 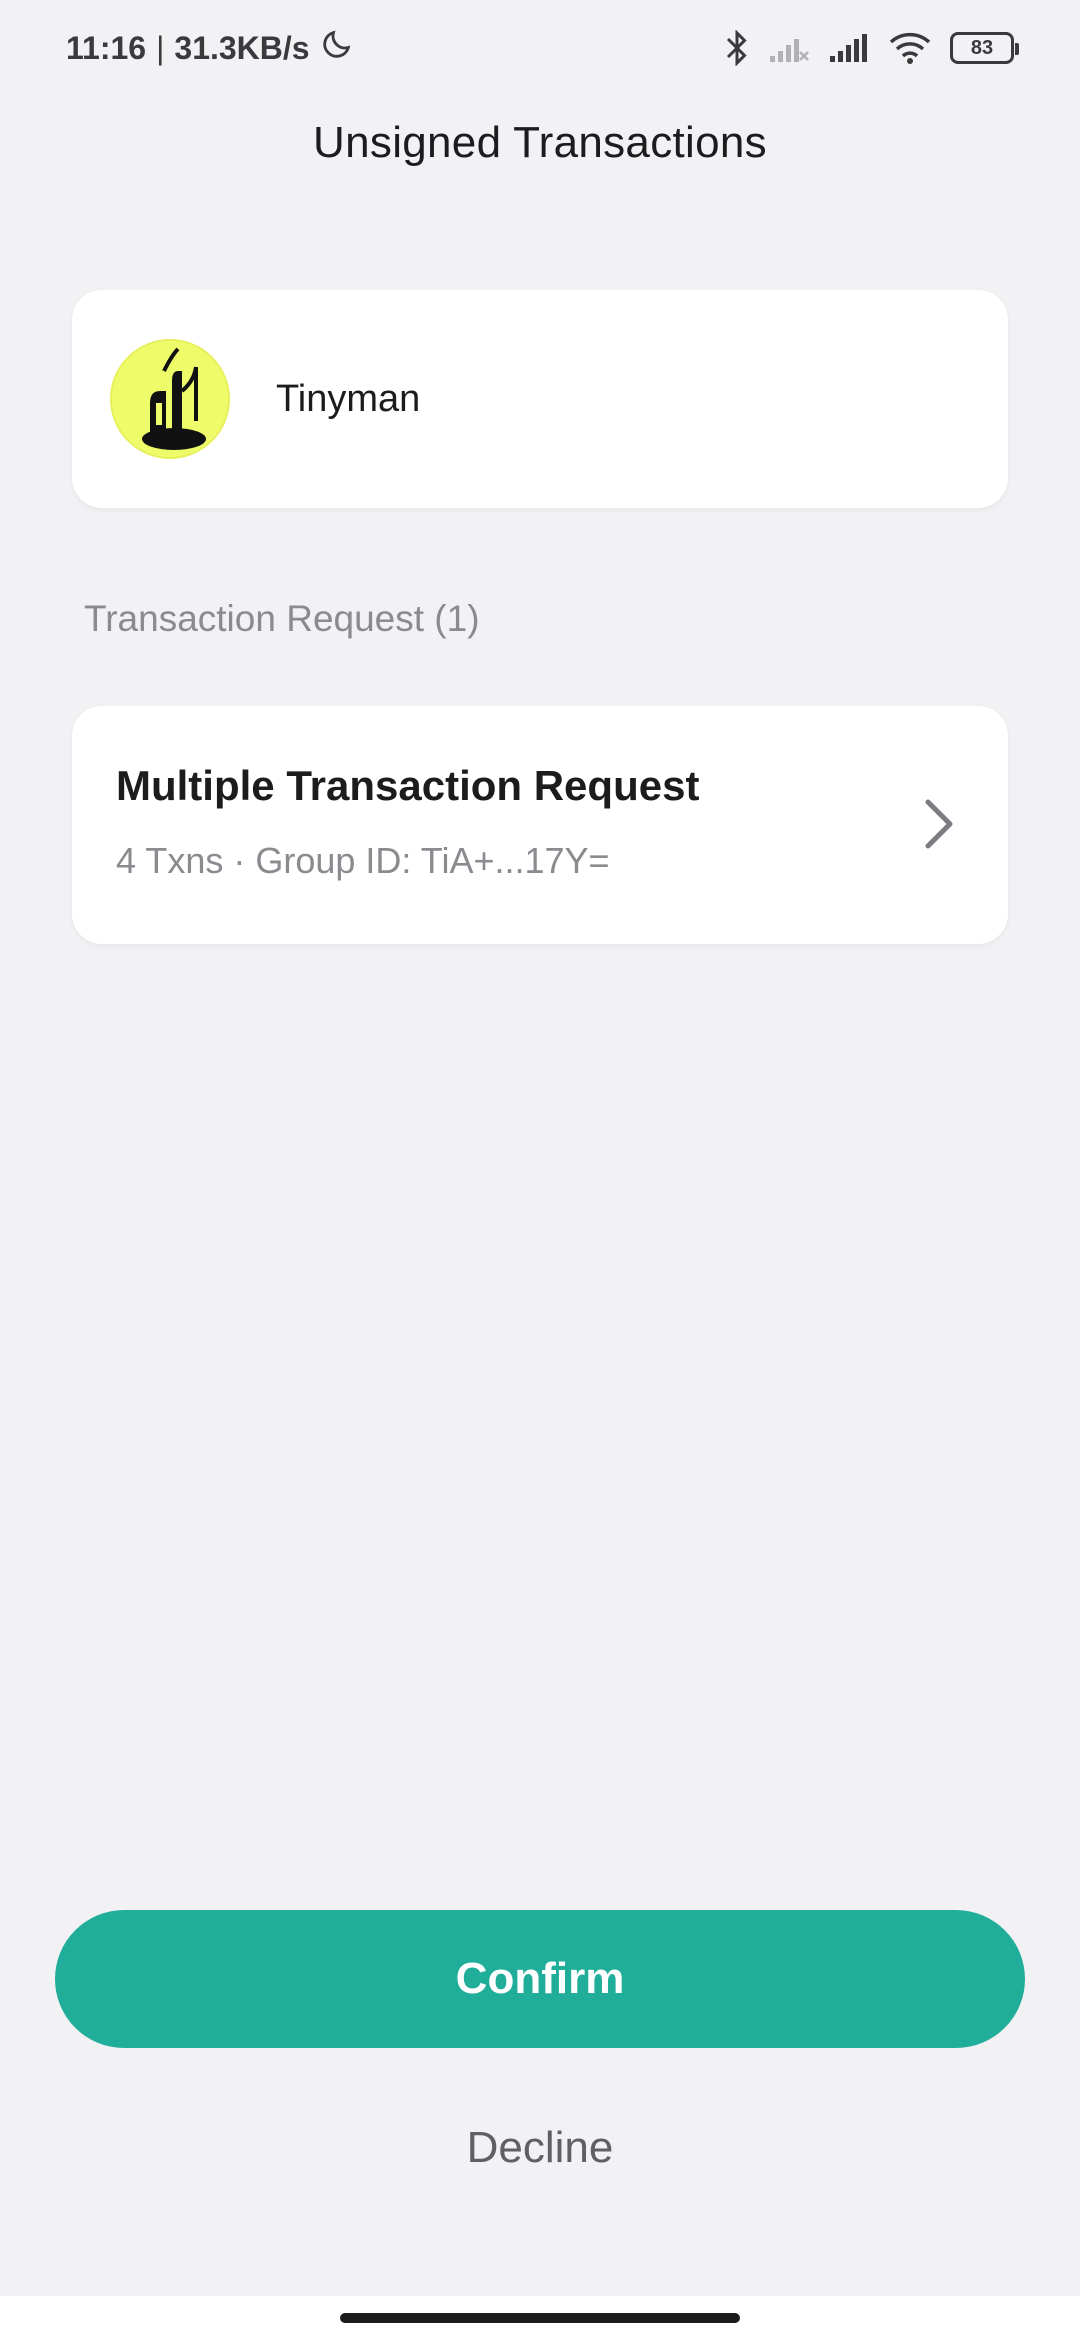 I want to click on home-indicator, so click(x=540, y=2318).